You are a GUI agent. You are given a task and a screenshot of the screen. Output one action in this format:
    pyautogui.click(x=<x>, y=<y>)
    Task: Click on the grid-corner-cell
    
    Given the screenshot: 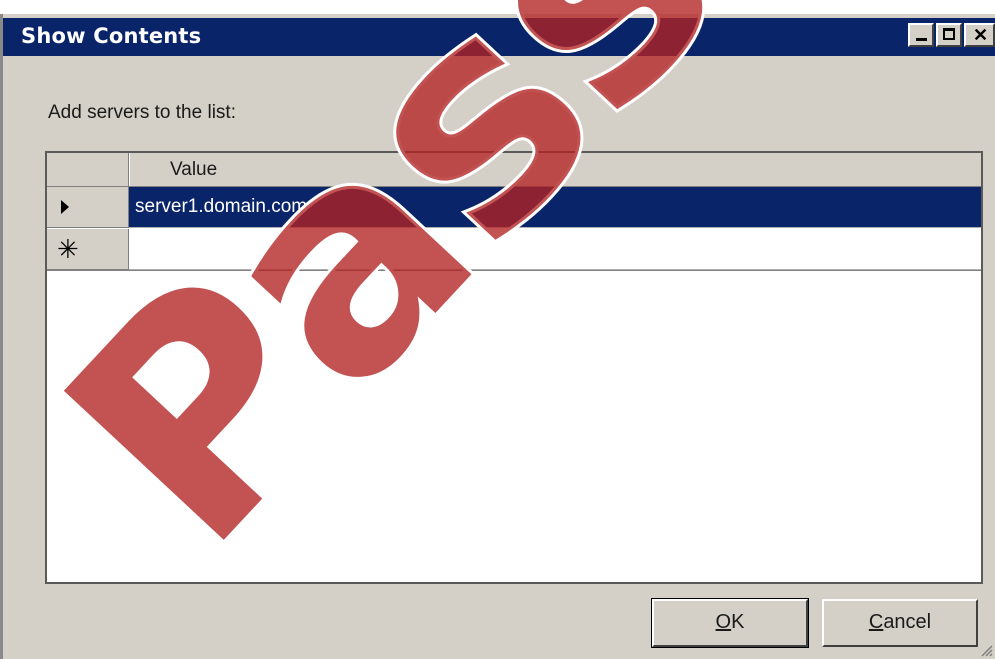 What is the action you would take?
    pyautogui.click(x=88, y=169)
    